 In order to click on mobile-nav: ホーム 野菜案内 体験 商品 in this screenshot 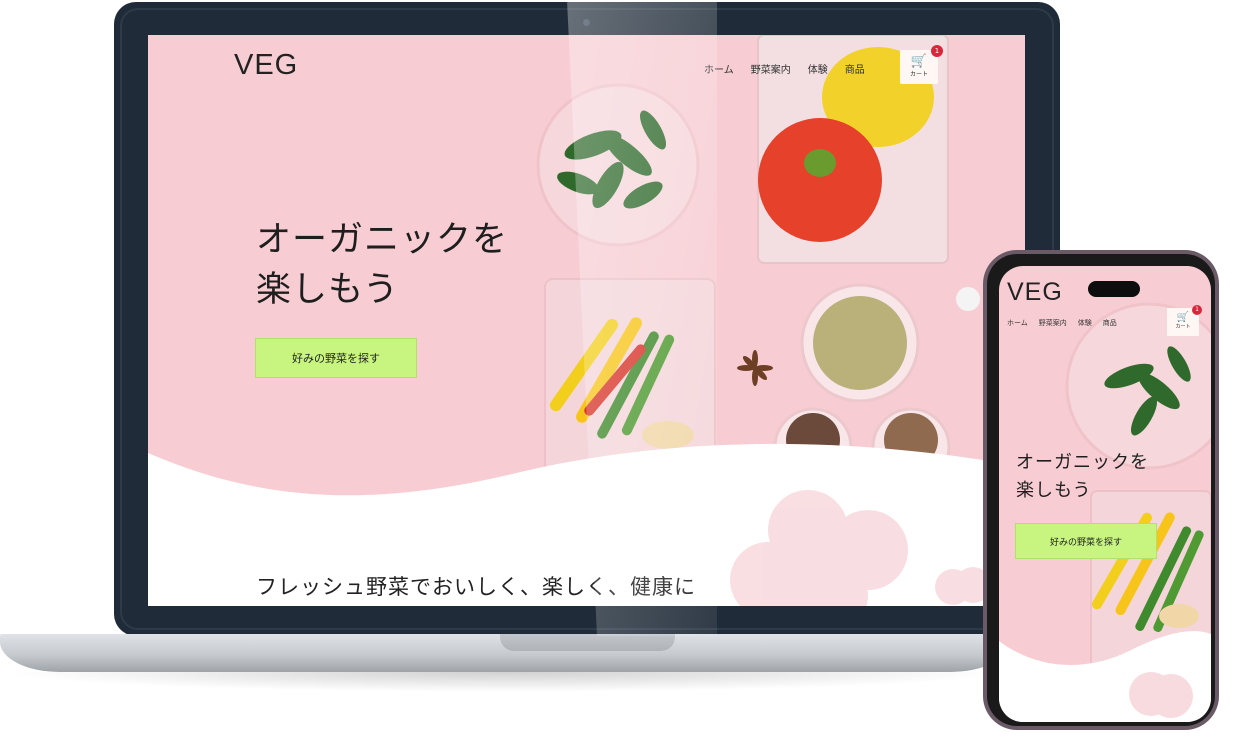, I will do `click(1062, 323)`.